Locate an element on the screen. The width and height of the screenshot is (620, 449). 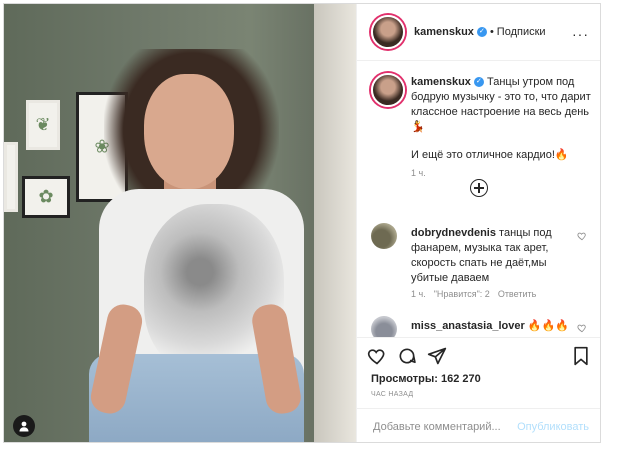
add-comment-input is located at coordinates (443, 426).